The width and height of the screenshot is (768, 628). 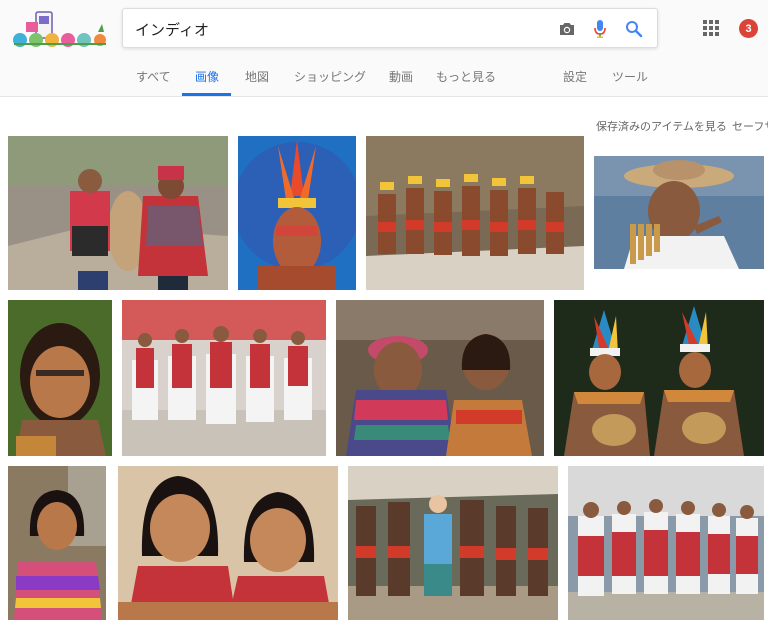 I want to click on tab-more: もっと見る, so click(x=466, y=76).